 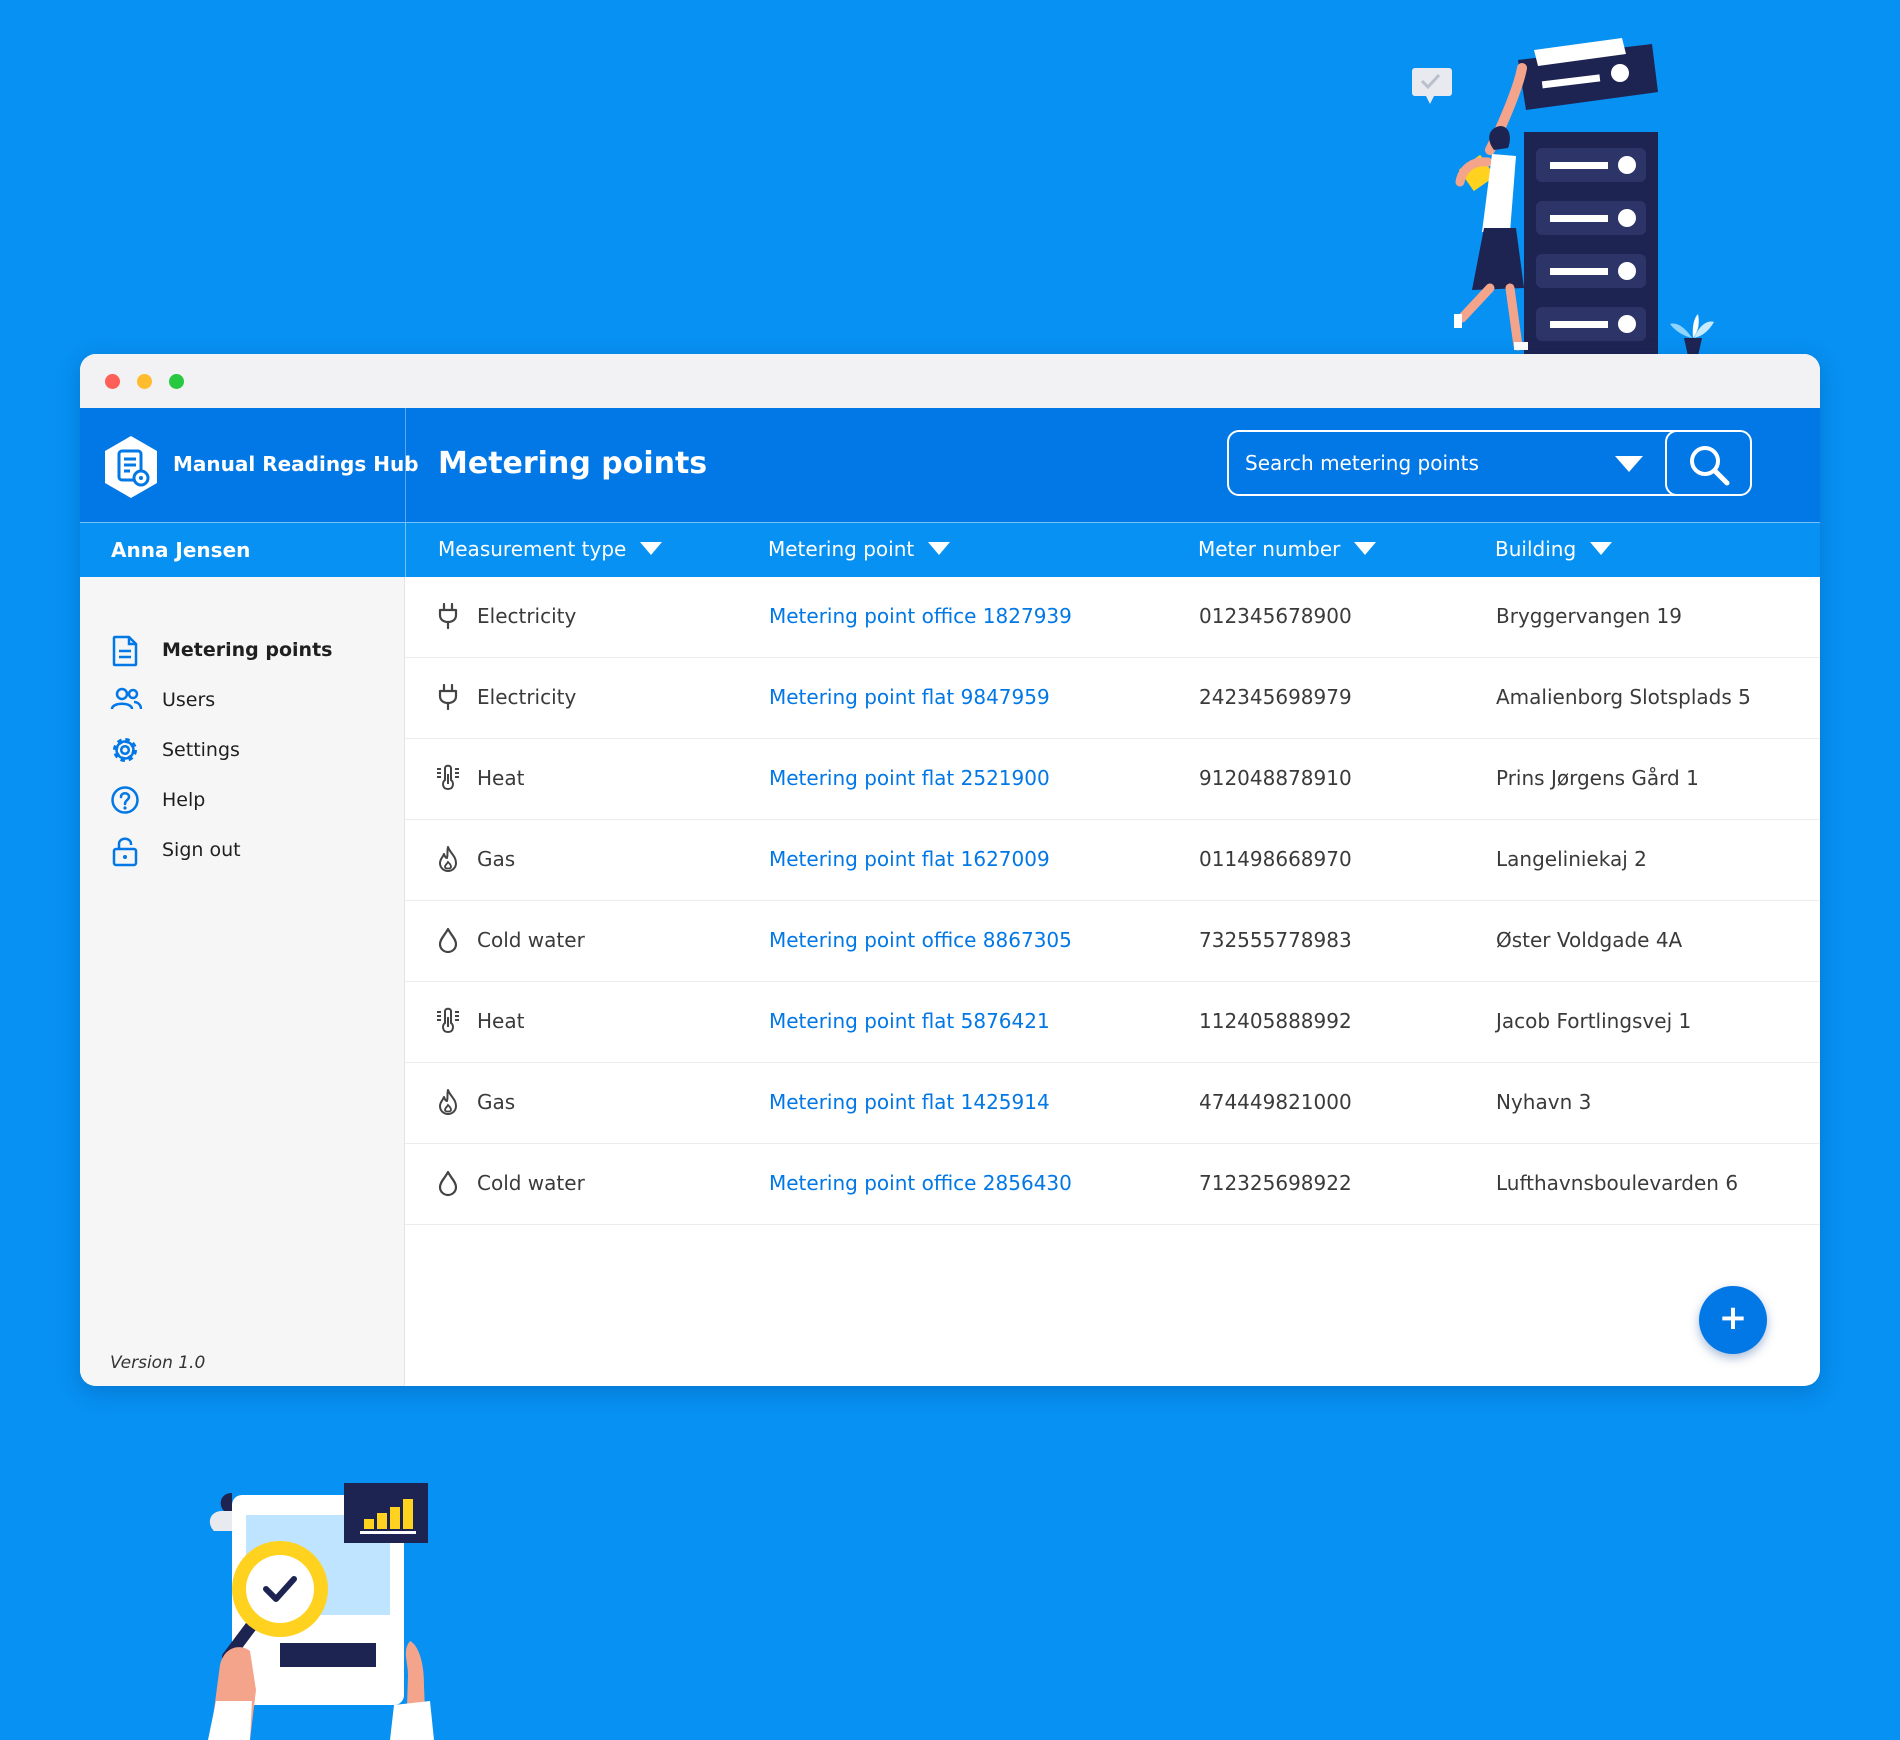 I want to click on user-name: Anna Jensen, so click(x=181, y=550).